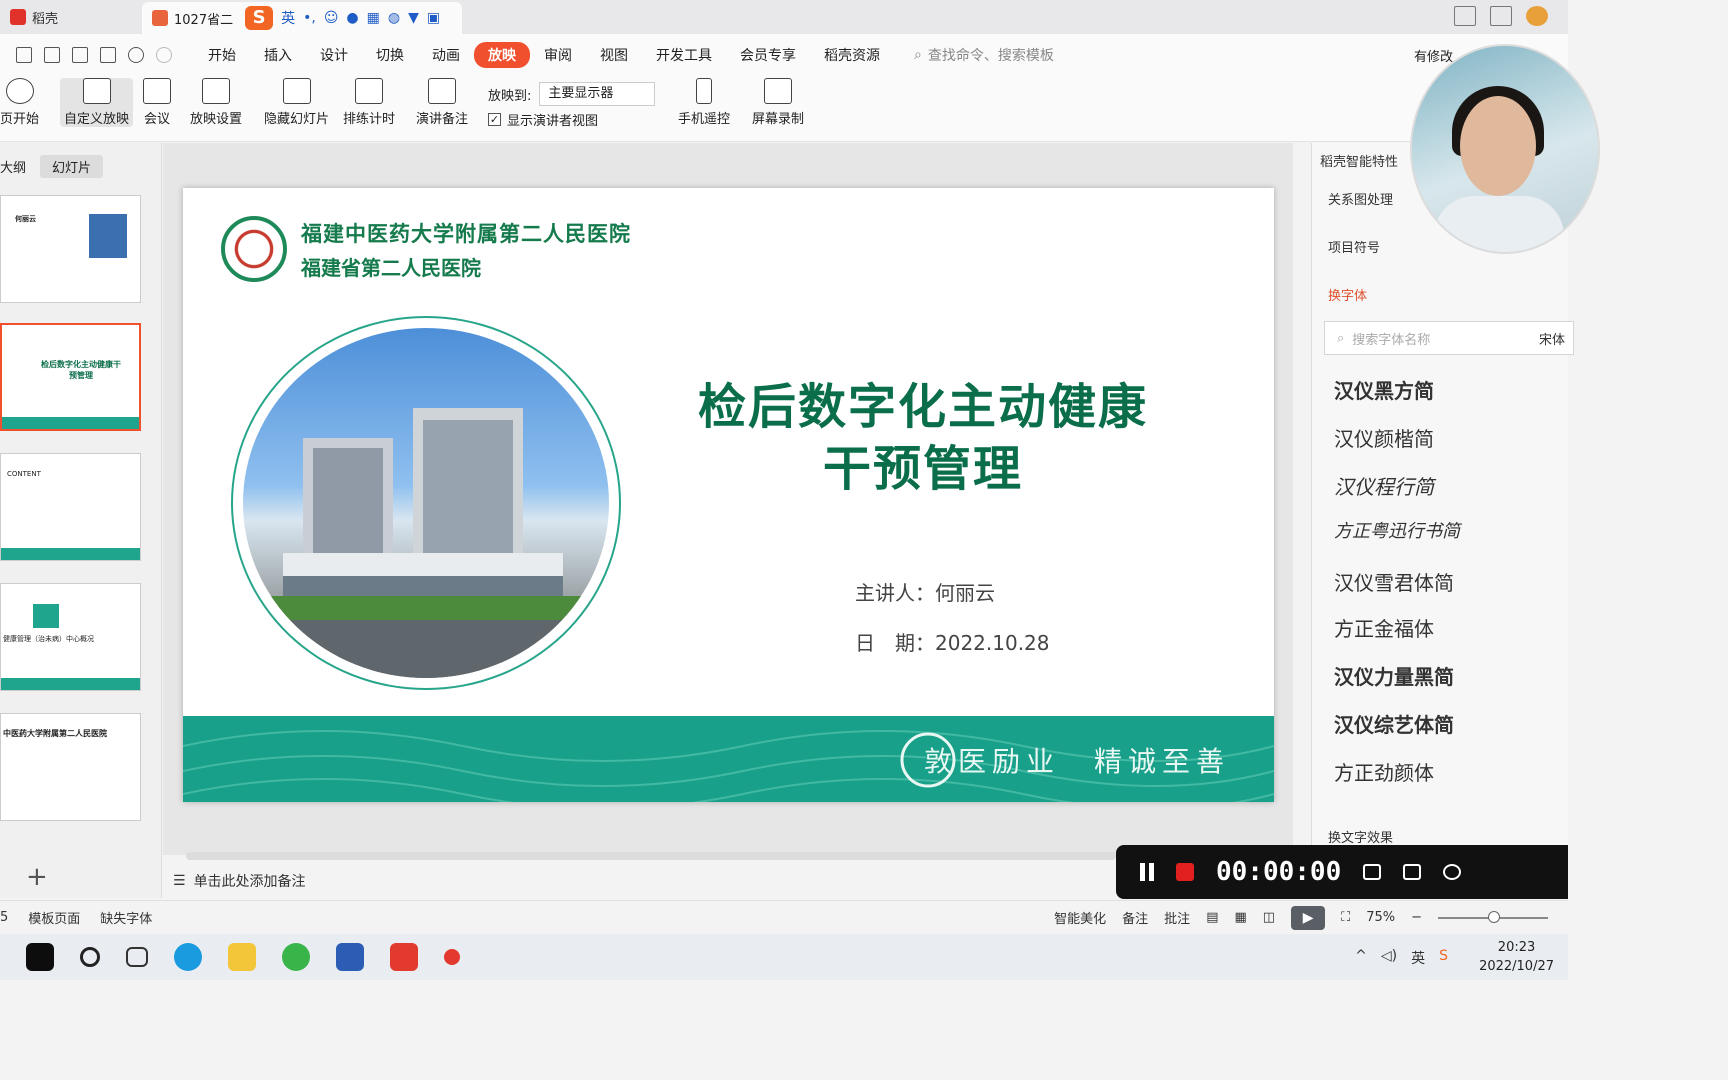 Image resolution: width=1728 pixels, height=1080 pixels. What do you see at coordinates (70, 637) in the screenshot?
I see `slide-thumbnail-4: 健康管理（治未病）中心概况` at bounding box center [70, 637].